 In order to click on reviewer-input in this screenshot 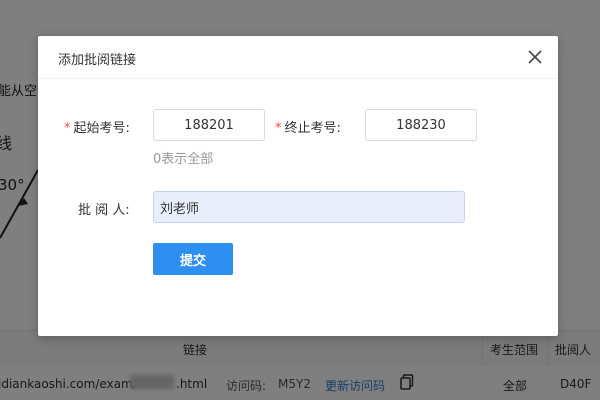, I will do `click(309, 207)`.